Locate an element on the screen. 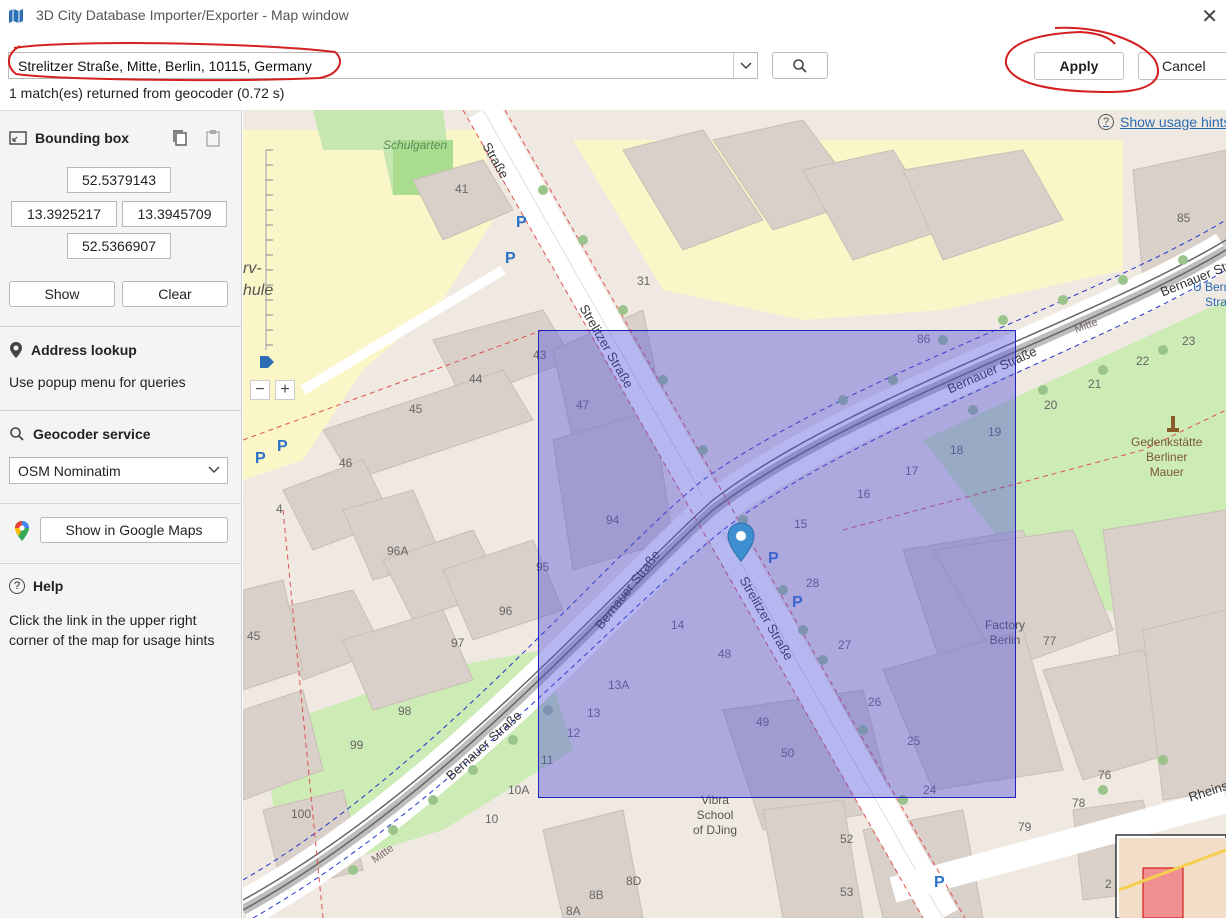  house-number: 2 is located at coordinates (1108, 884).